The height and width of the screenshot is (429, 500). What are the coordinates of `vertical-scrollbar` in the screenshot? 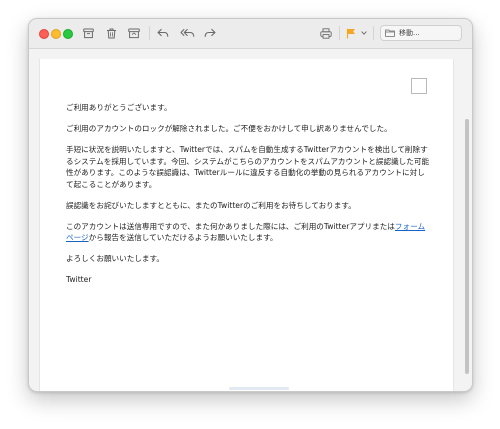 It's located at (467, 246).